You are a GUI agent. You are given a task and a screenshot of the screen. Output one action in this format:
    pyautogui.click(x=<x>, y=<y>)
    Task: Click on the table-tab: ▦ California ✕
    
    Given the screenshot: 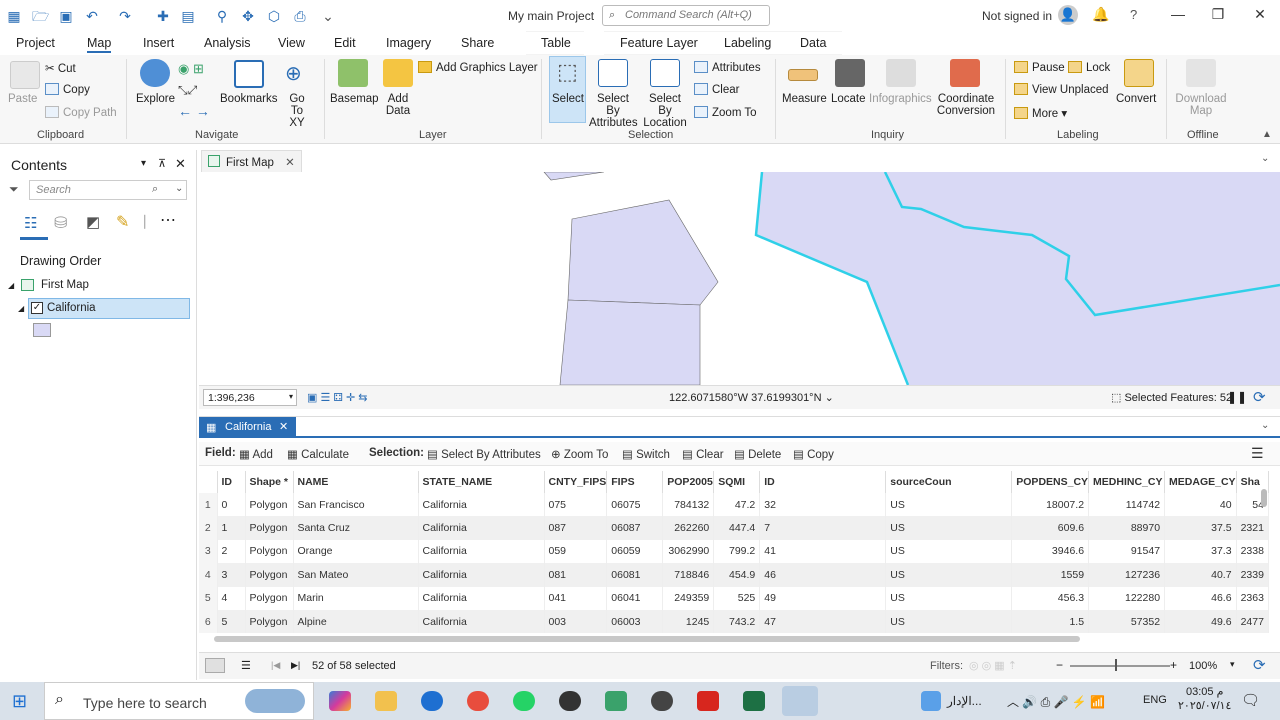 What is the action you would take?
    pyautogui.click(x=247, y=427)
    